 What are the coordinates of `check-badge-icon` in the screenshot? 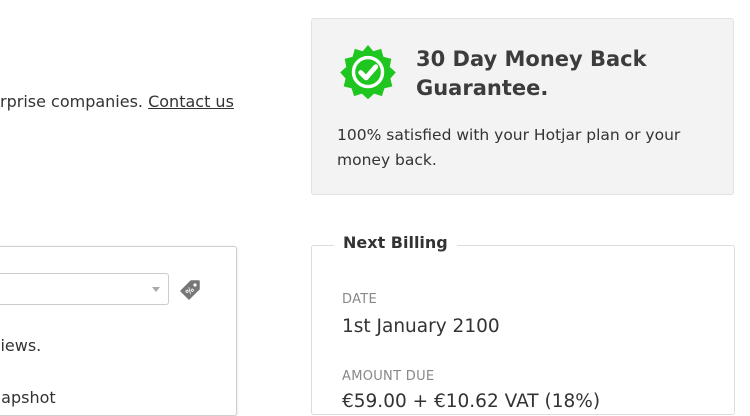 It's located at (368, 72).